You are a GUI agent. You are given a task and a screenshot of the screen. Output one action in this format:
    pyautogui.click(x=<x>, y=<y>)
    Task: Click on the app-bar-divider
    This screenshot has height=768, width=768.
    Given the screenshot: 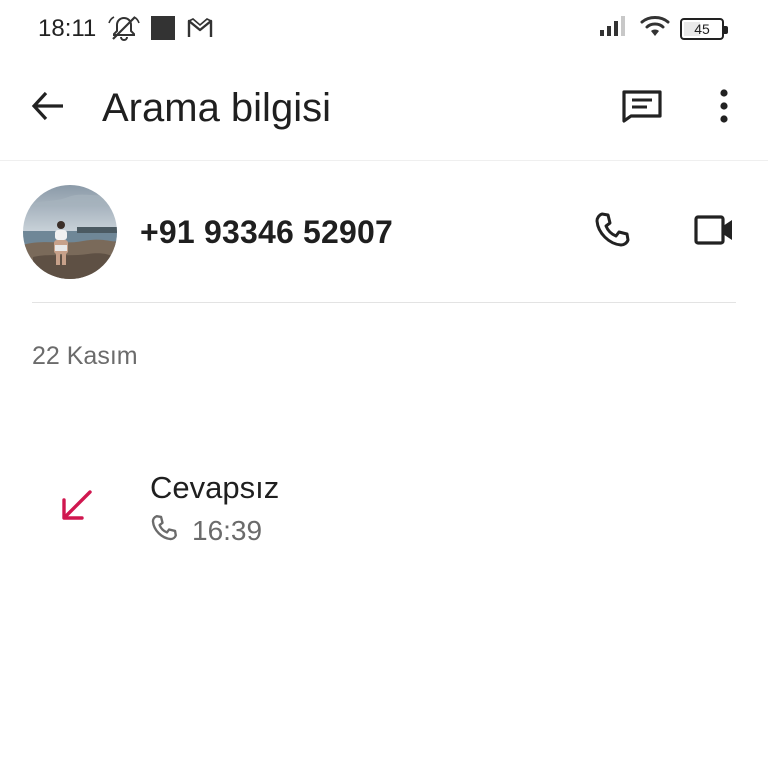 What is the action you would take?
    pyautogui.click(x=384, y=160)
    